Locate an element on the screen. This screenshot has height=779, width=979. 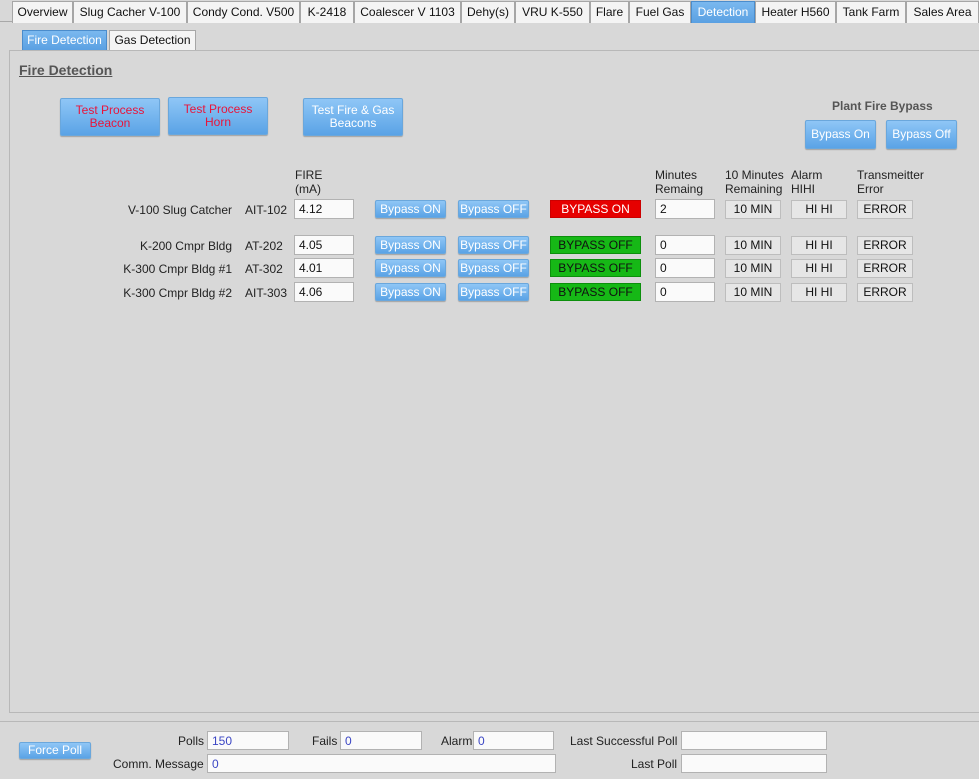
plant-bypass-title: Plant Fire Bypass is located at coordinates (882, 106).